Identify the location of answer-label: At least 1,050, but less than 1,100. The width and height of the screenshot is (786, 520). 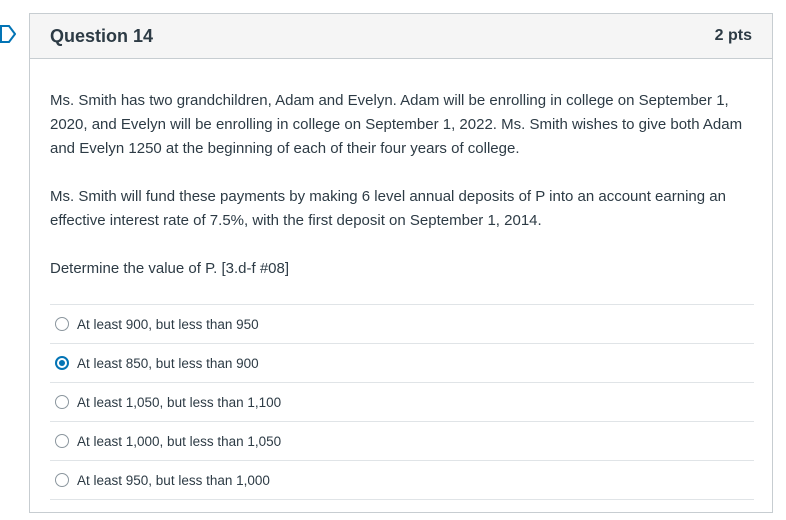
(179, 402).